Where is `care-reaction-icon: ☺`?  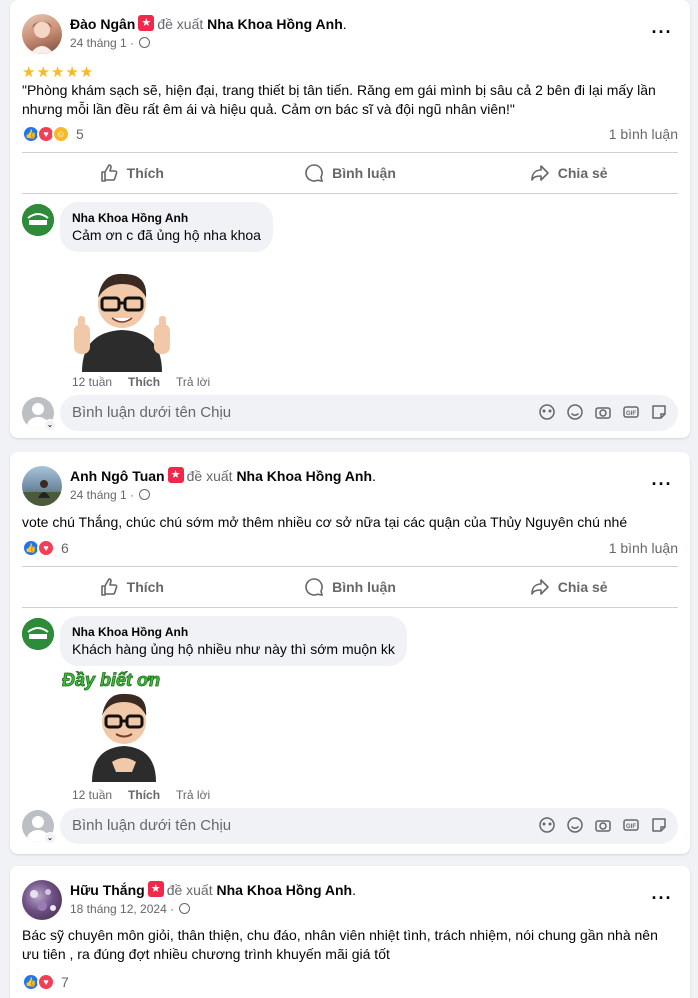
care-reaction-icon: ☺ is located at coordinates (61, 134).